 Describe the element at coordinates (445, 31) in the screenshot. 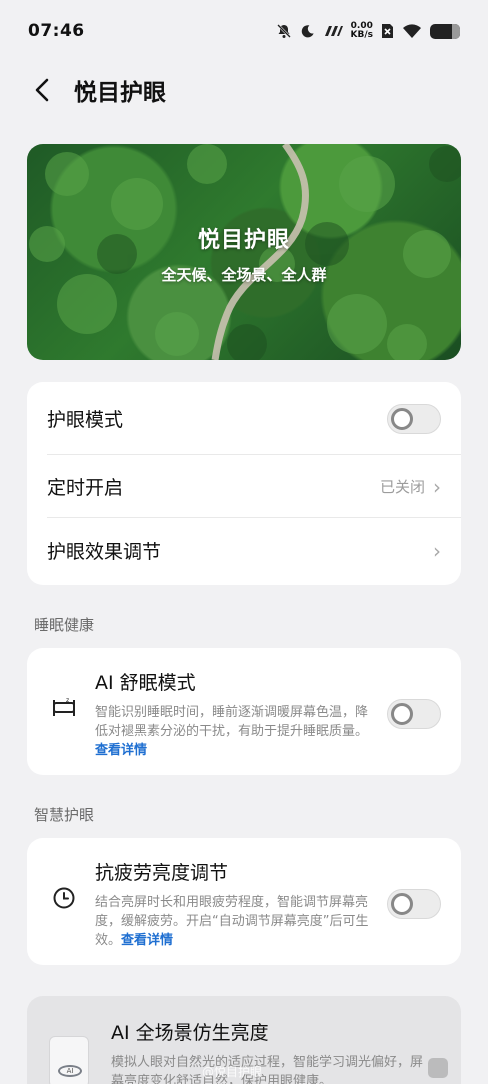

I see `battery-icon` at that location.